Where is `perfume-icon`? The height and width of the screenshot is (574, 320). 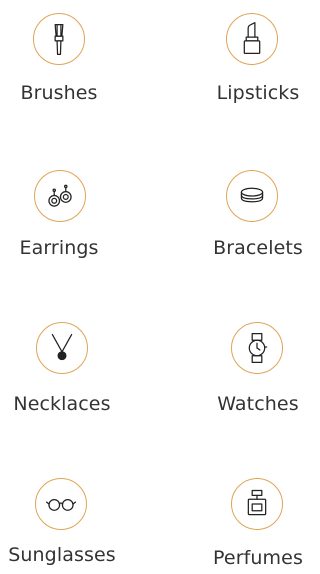 perfume-icon is located at coordinates (257, 504).